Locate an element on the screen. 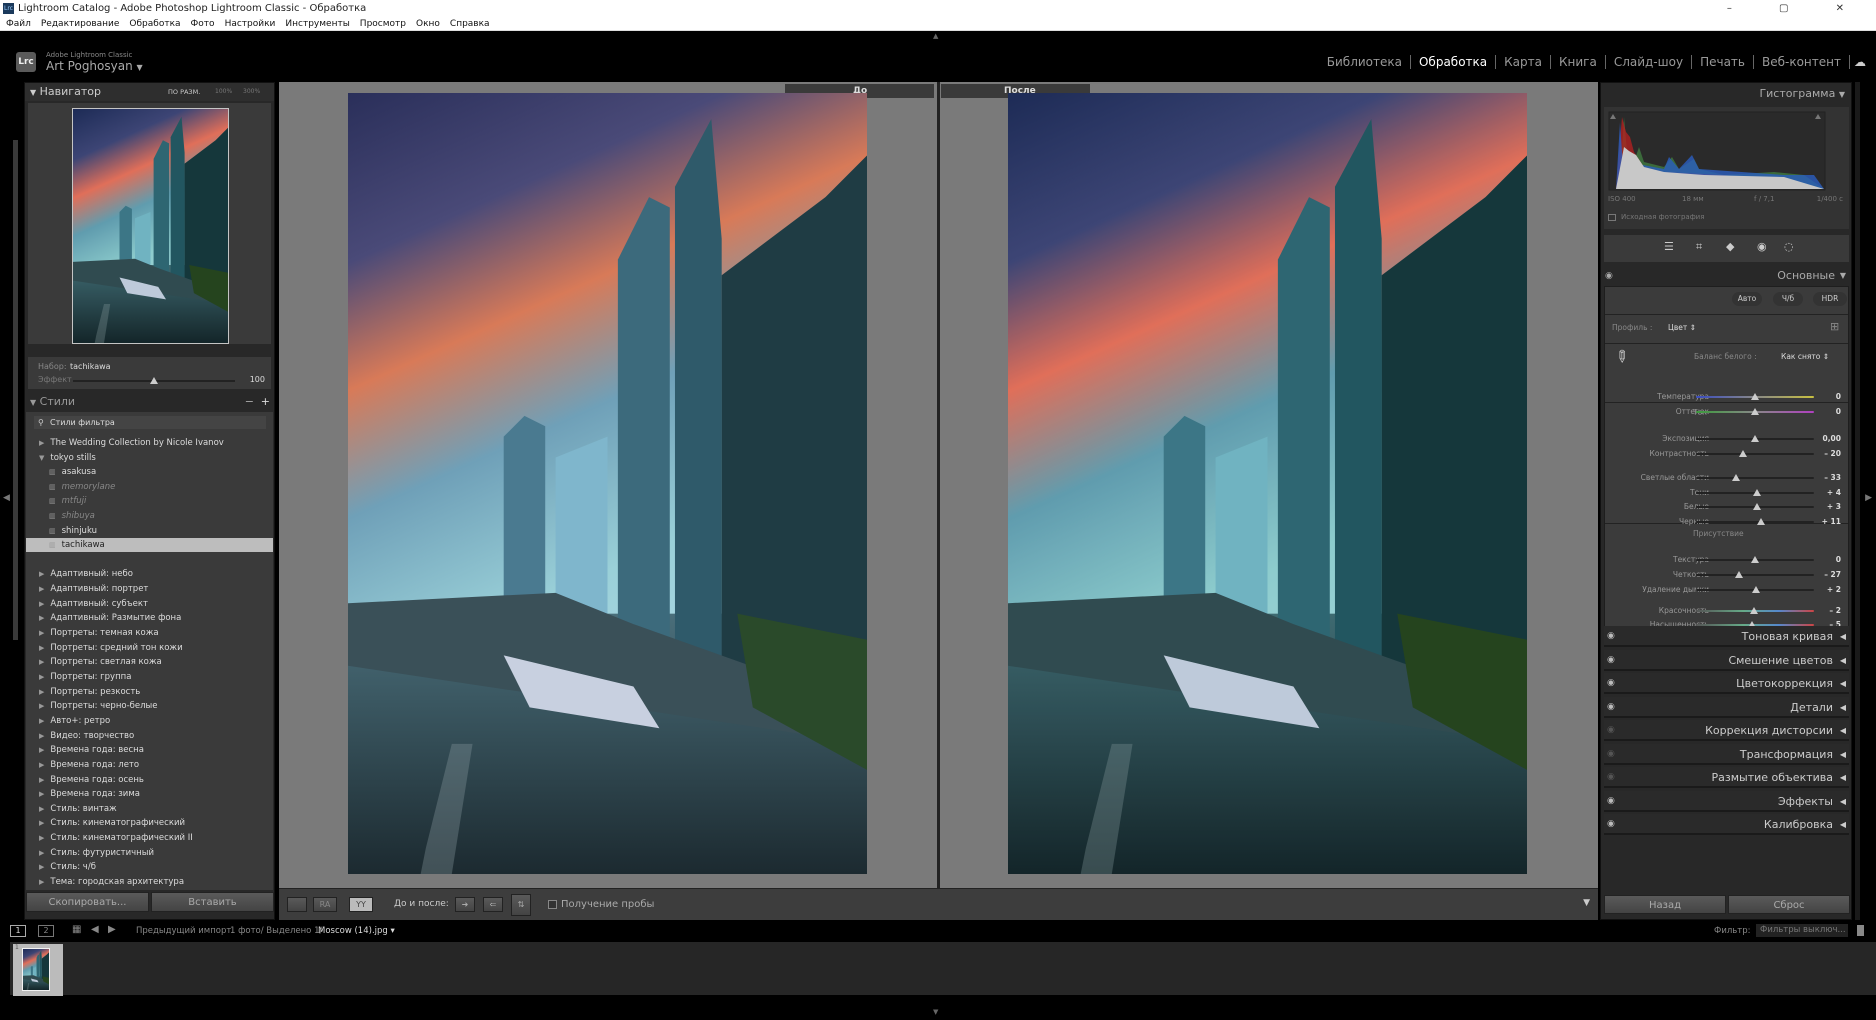 This screenshot has height=1020, width=1876. module-tab: Карта is located at coordinates (1523, 62).